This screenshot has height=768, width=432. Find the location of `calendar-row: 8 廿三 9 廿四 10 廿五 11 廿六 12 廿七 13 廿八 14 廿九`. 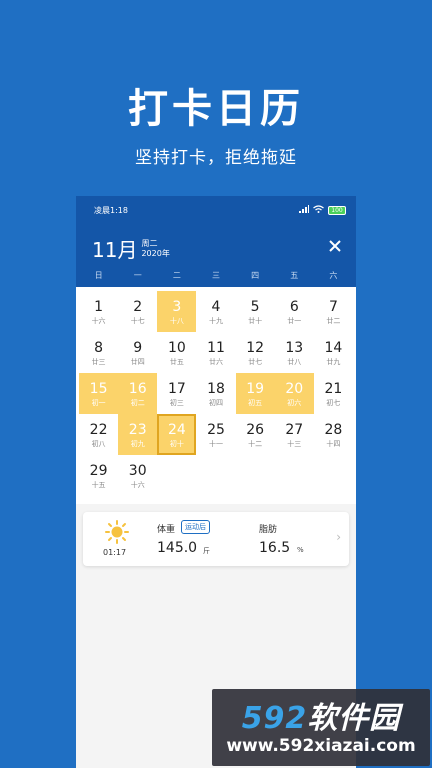

calendar-row: 8 廿三 9 廿四 10 廿五 11 廿六 12 廿七 13 廿八 14 廿九 is located at coordinates (216, 352).